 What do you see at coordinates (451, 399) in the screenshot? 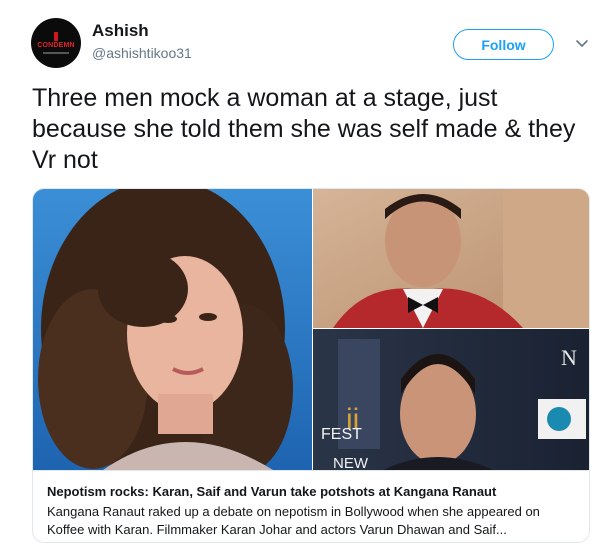
I see `bottom-right-photo: ii` at bounding box center [451, 399].